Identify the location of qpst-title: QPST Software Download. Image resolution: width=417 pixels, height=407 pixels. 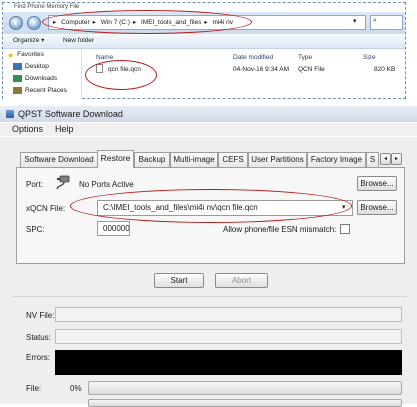
(70, 114).